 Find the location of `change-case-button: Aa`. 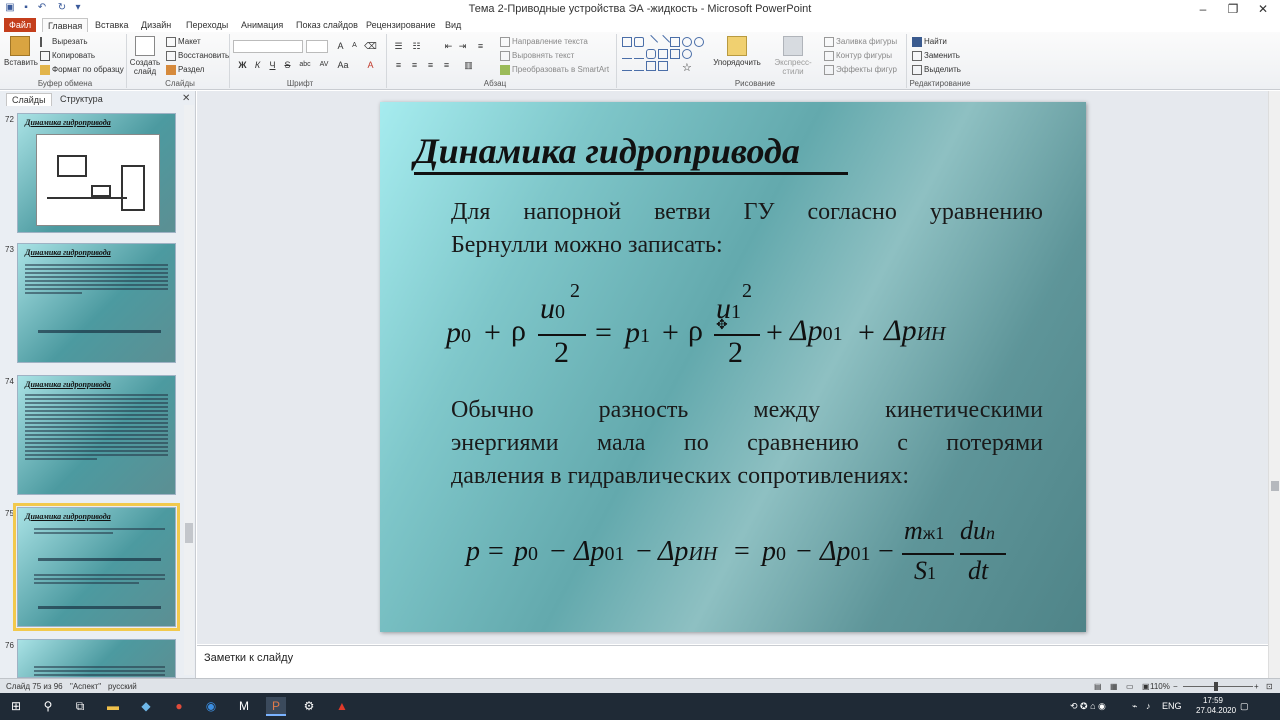

change-case-button: Aa is located at coordinates (343, 65).